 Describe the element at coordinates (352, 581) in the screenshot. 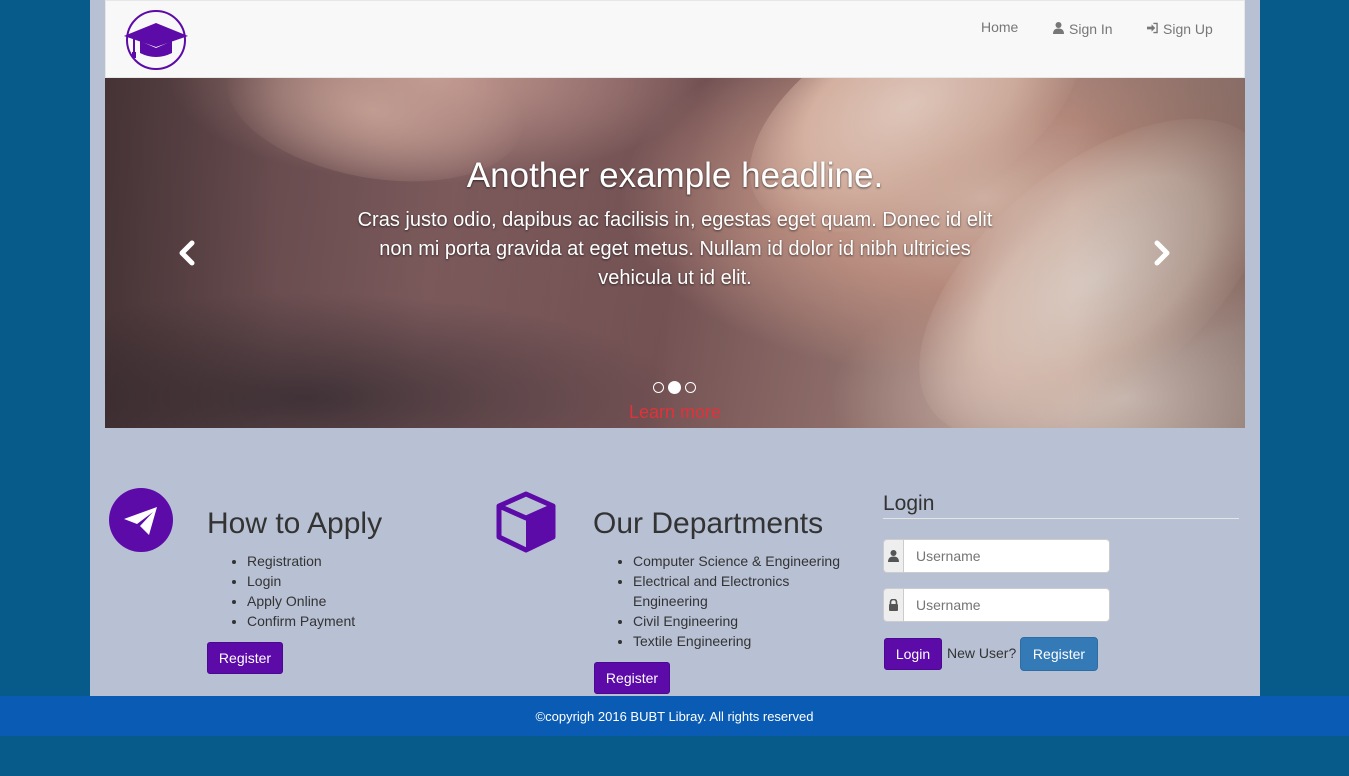

I see `list-item: Login` at that location.